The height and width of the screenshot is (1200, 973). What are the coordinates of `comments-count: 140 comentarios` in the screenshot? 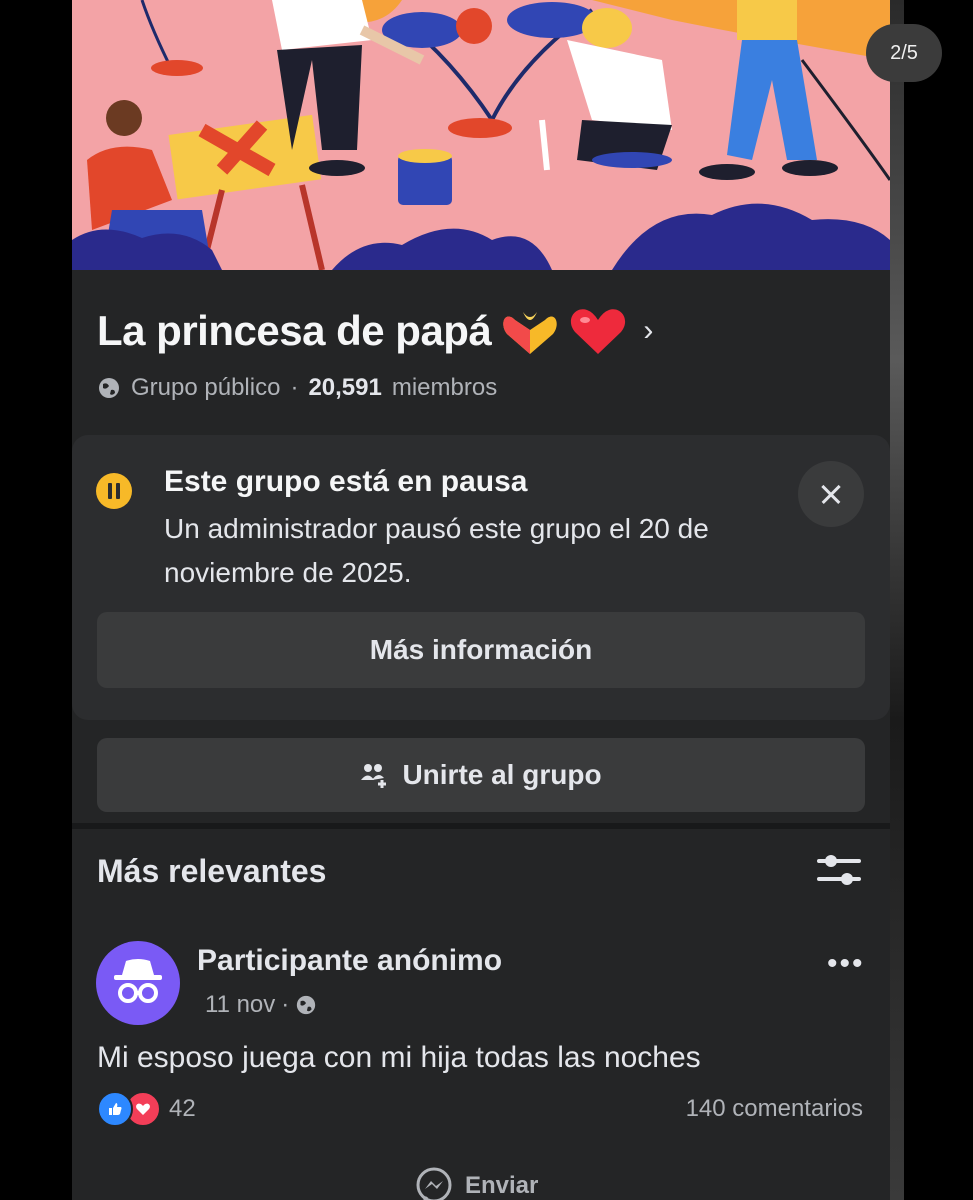 It's located at (774, 1109).